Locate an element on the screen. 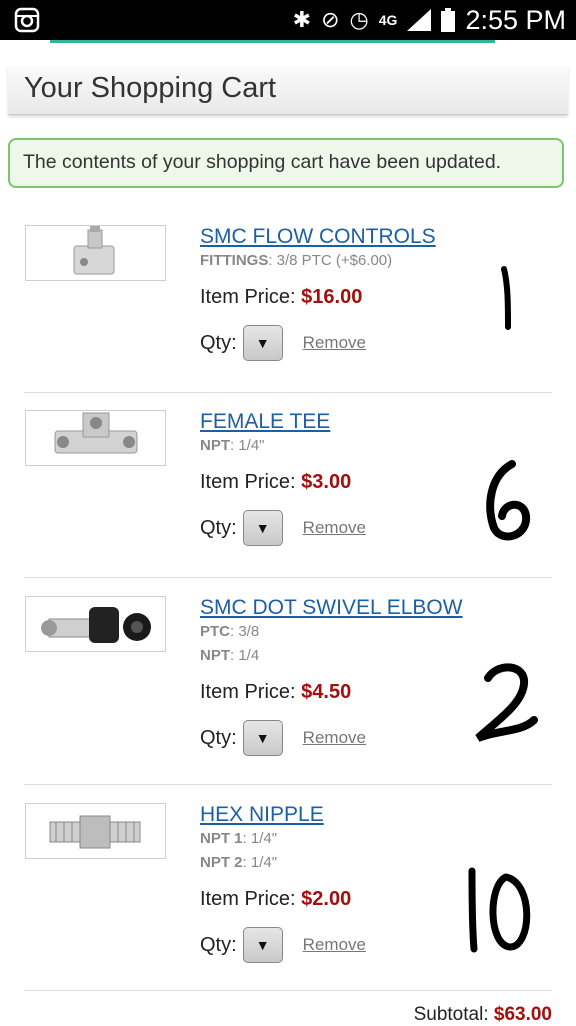 This screenshot has width=576, height=1026. page-accent-line is located at coordinates (272, 41).